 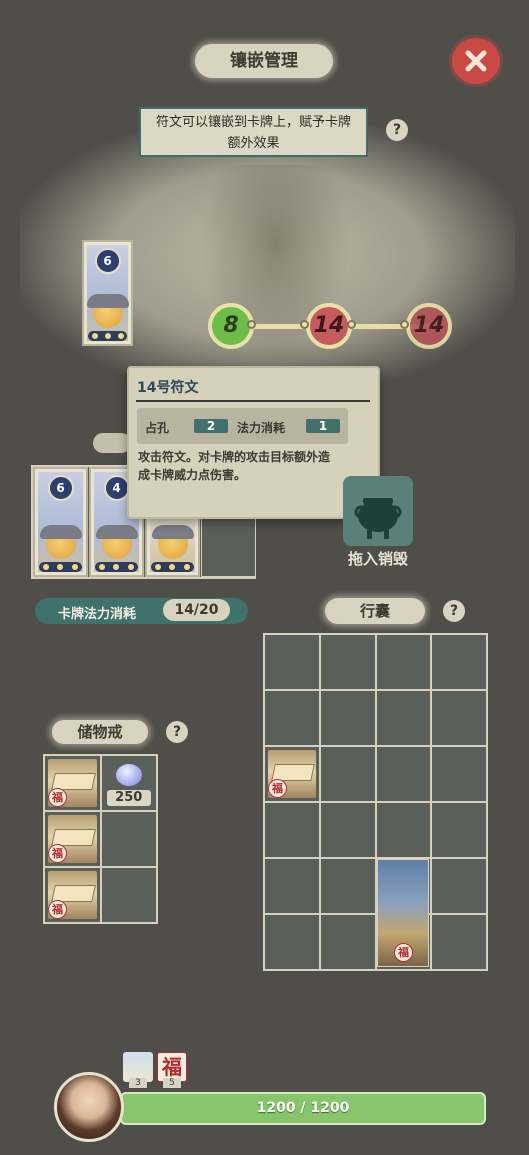 What do you see at coordinates (112, 443) in the screenshot?
I see `hidden-section-banner` at bounding box center [112, 443].